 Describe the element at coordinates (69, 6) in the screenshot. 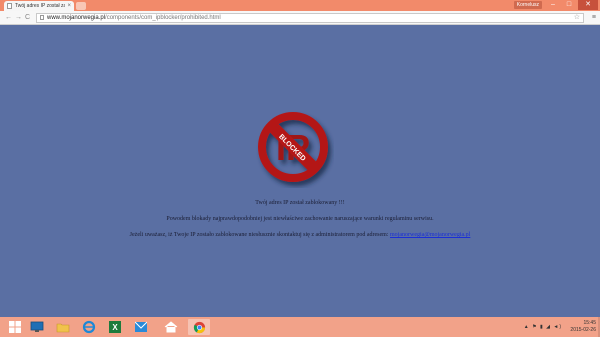

I see `tab-close-icon: ×` at that location.